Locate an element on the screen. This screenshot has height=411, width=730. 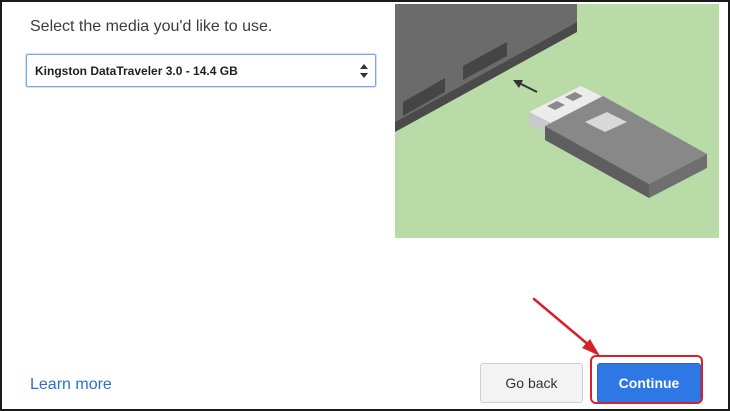
go-back-button: Go back is located at coordinates (531, 383).